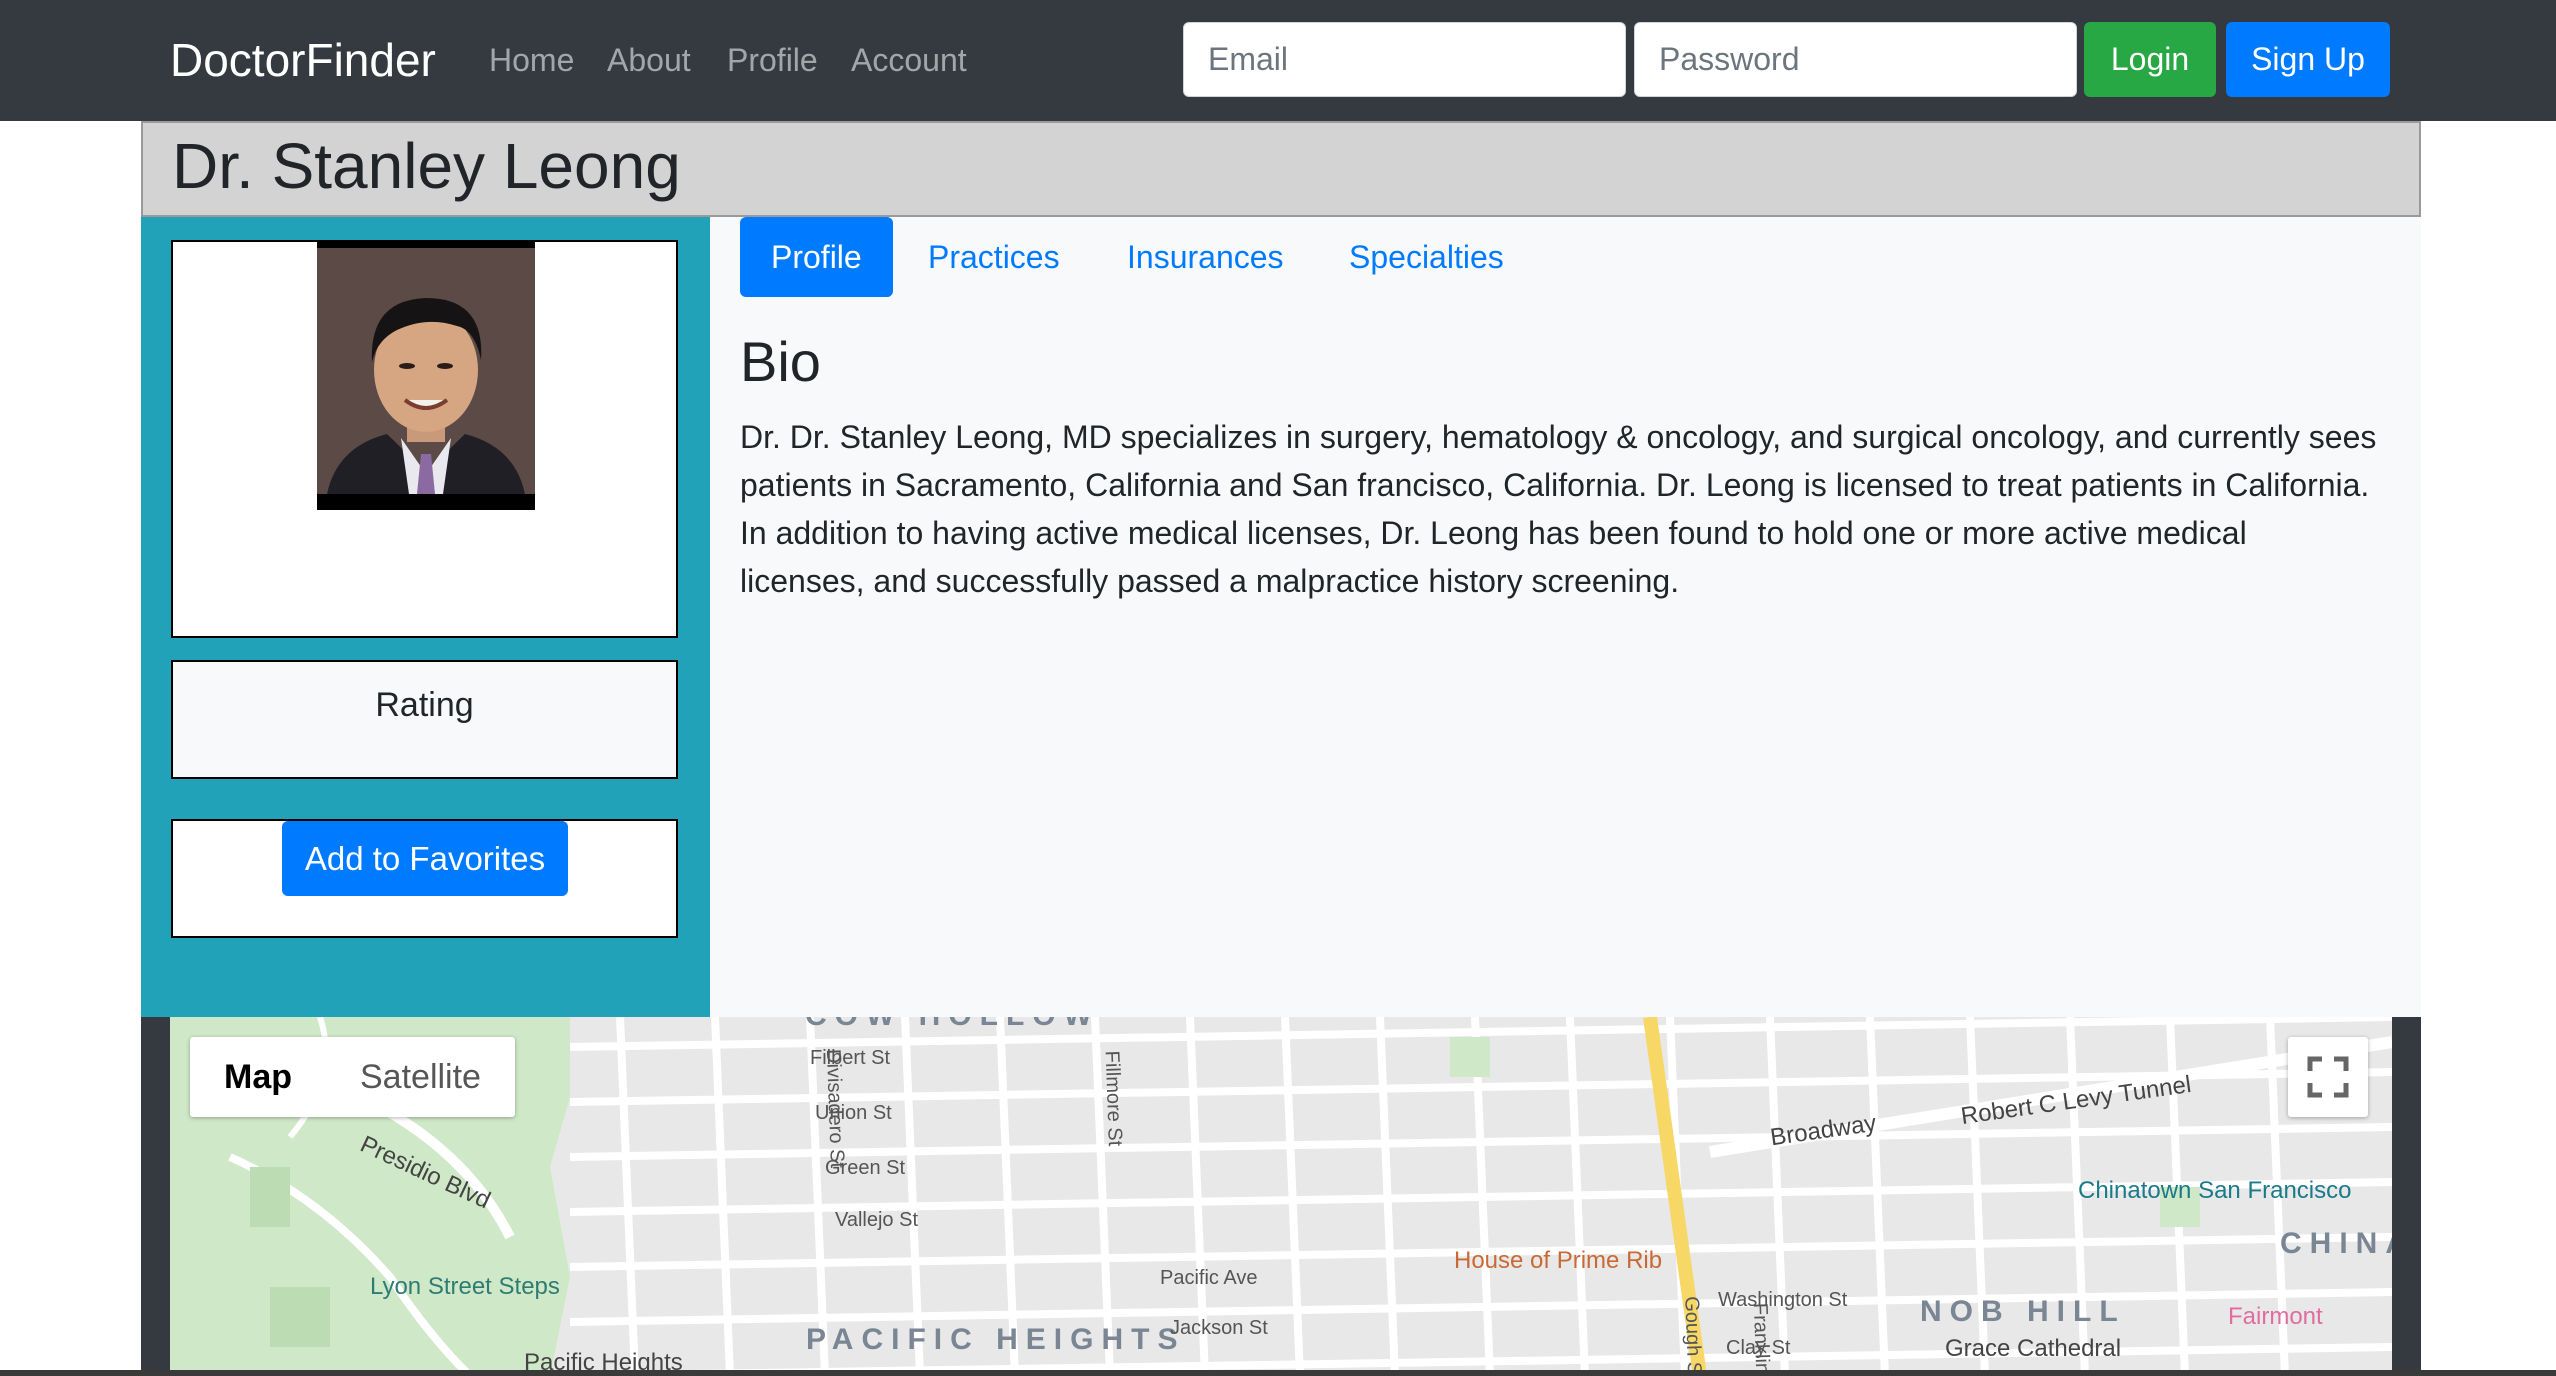 This screenshot has width=2556, height=1376. Describe the element at coordinates (649, 60) in the screenshot. I see `nav-link-about: About` at that location.